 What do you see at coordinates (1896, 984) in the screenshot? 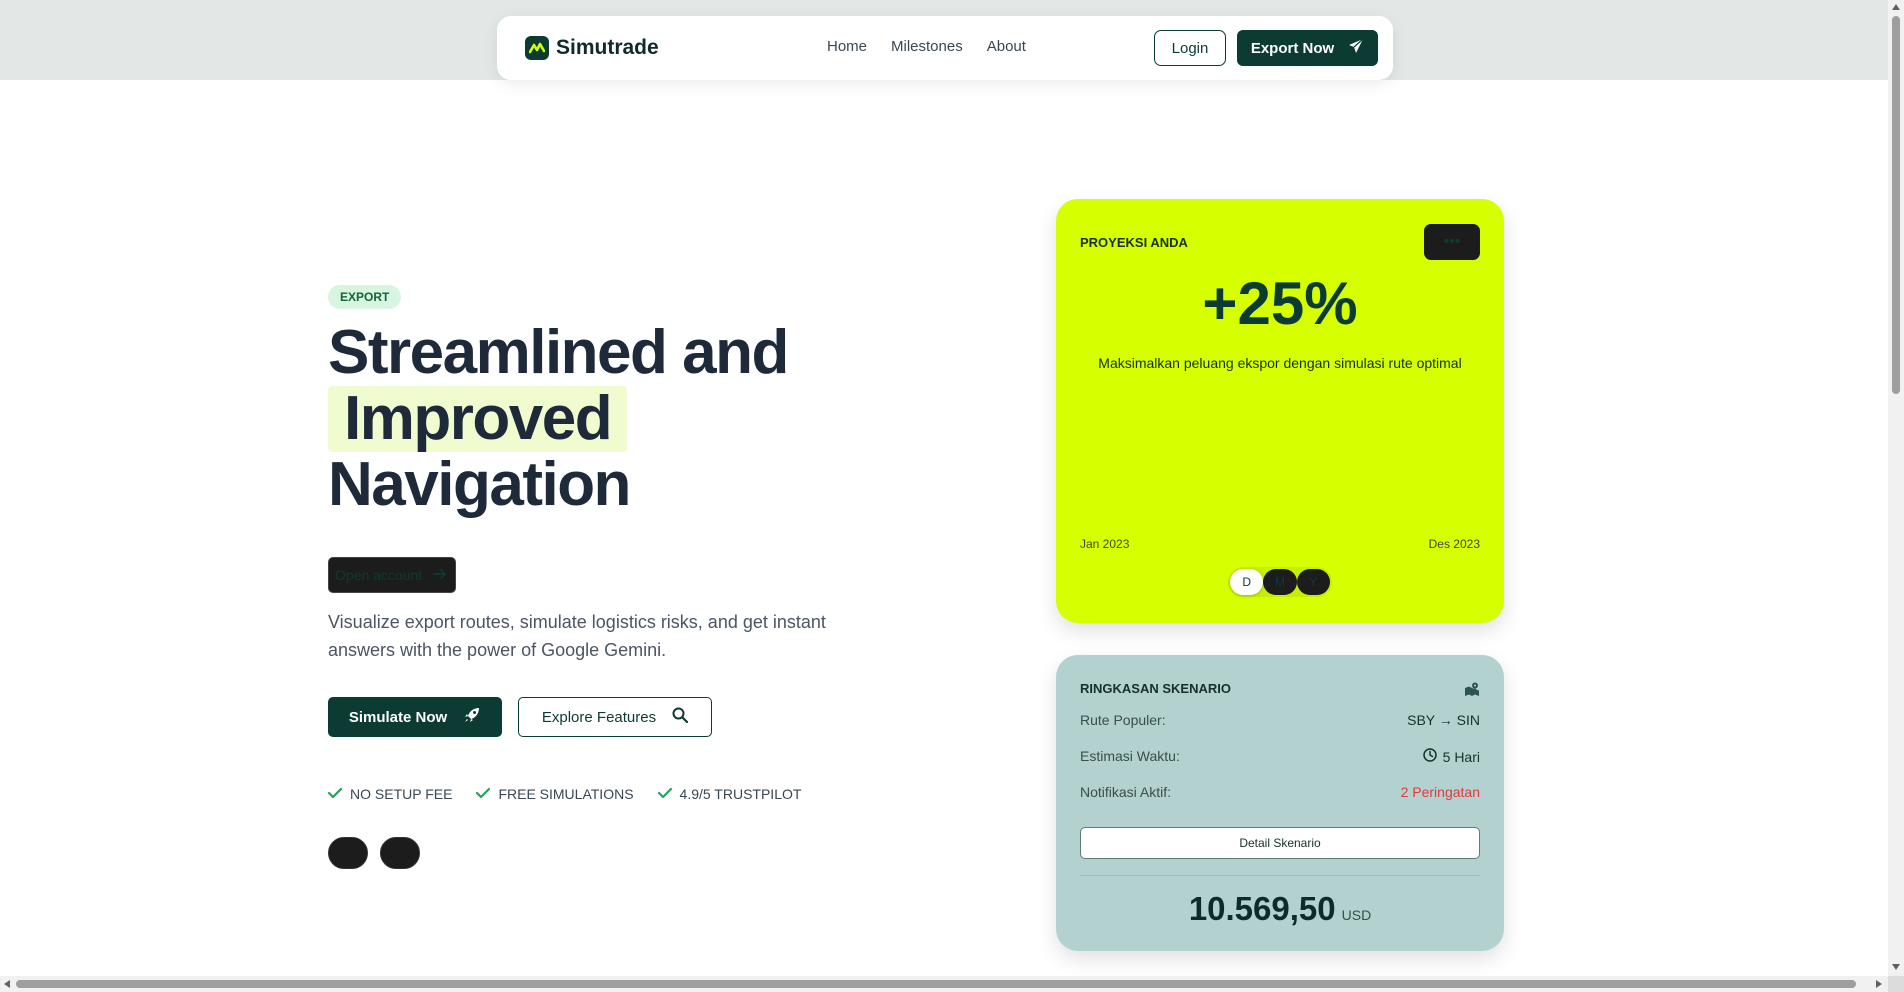
I see `scrollbar-corner` at bounding box center [1896, 984].